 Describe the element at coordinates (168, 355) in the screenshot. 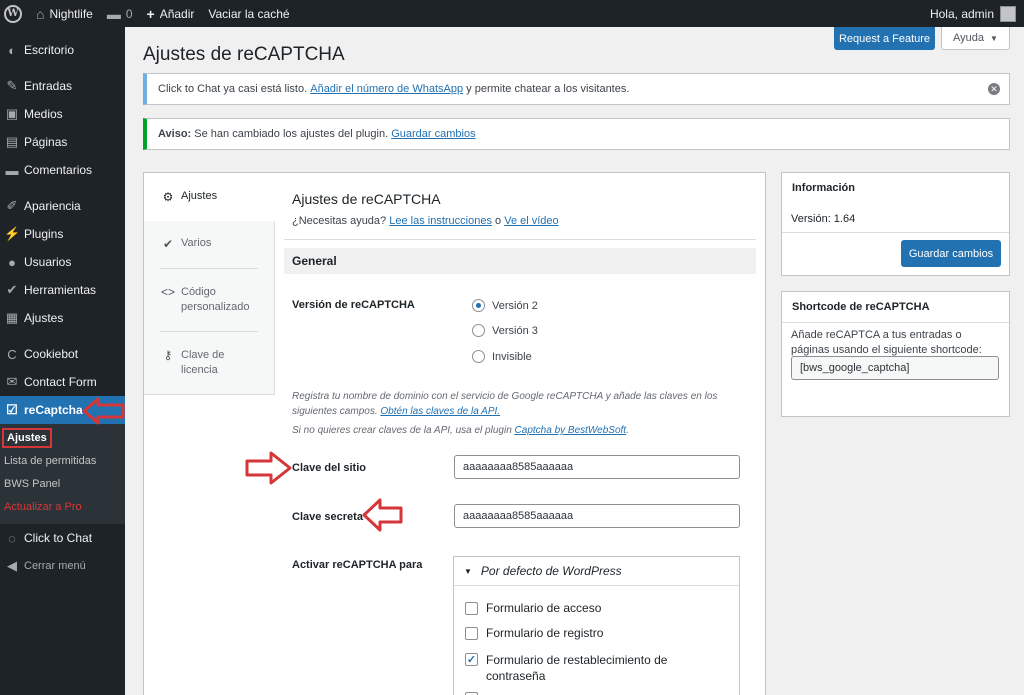

I see `key-icon: ⚷` at that location.